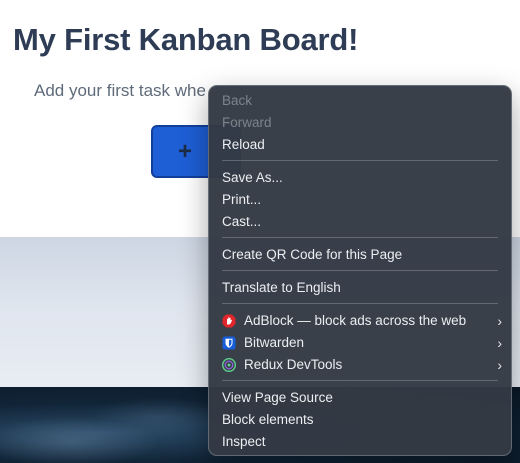 The image size is (520, 463). What do you see at coordinates (244, 441) in the screenshot?
I see `menu-item-label: Inspect` at bounding box center [244, 441].